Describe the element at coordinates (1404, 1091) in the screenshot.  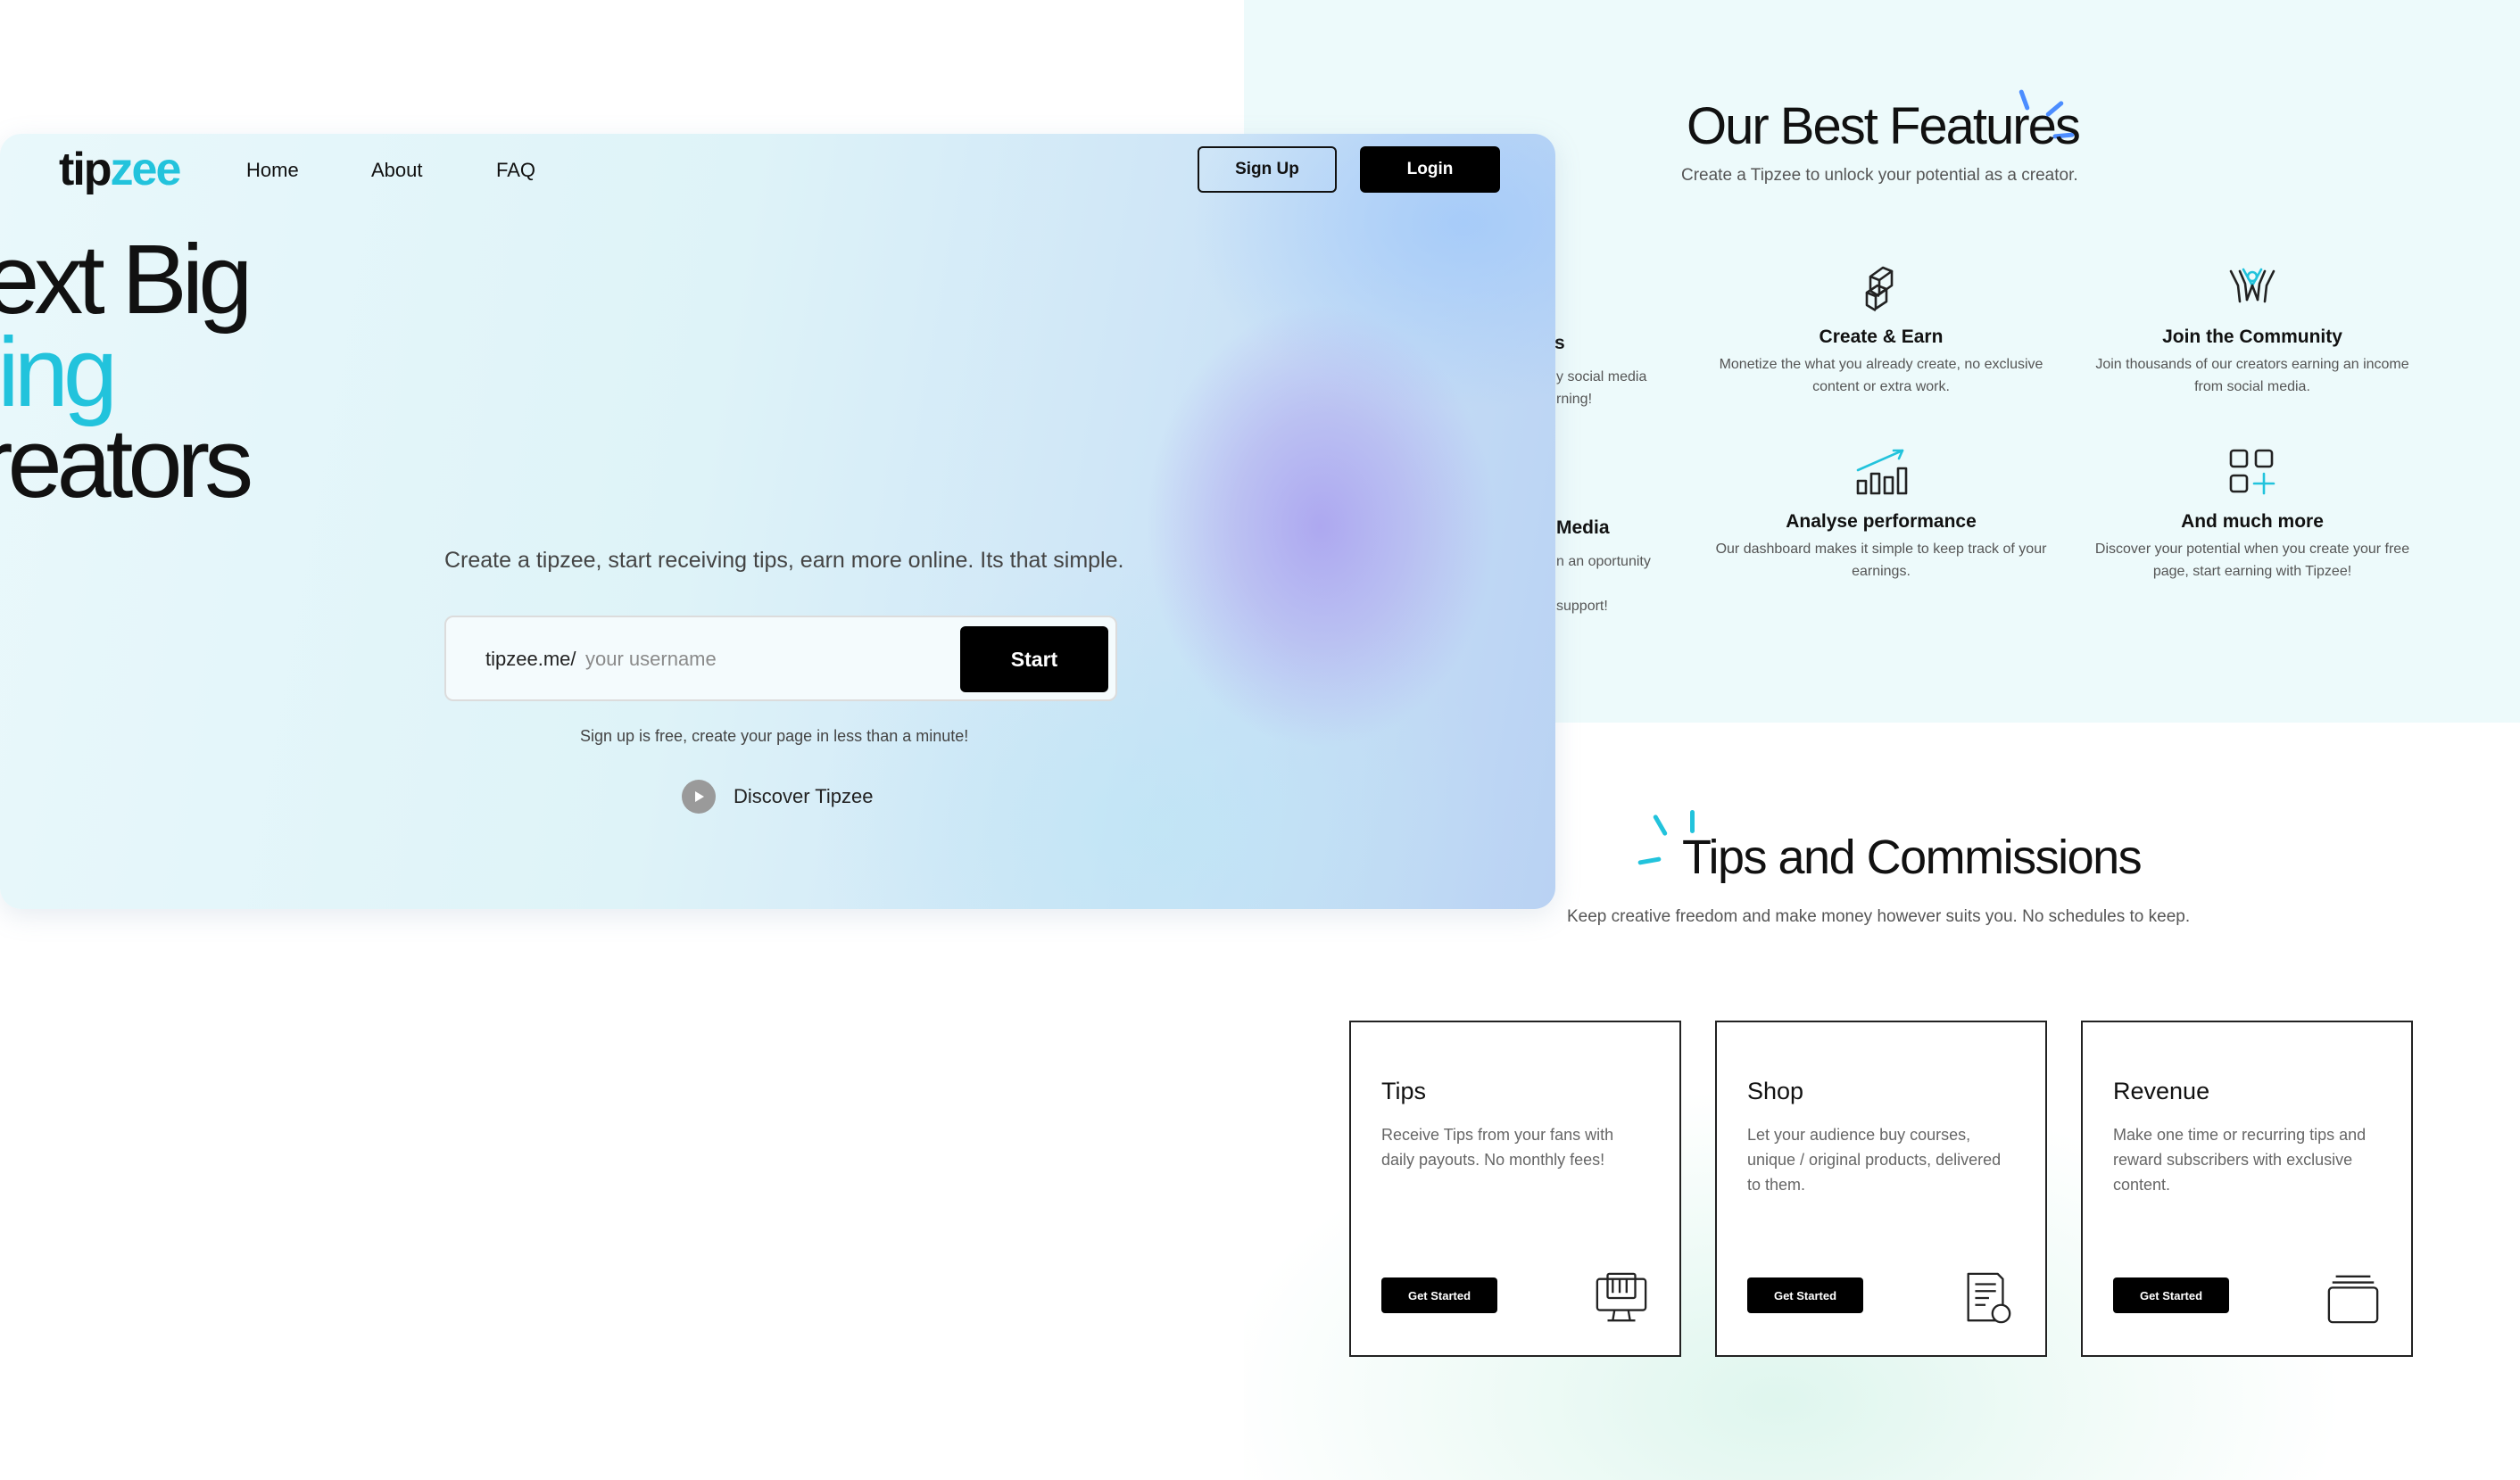
I see `card-title: Tips` at that location.